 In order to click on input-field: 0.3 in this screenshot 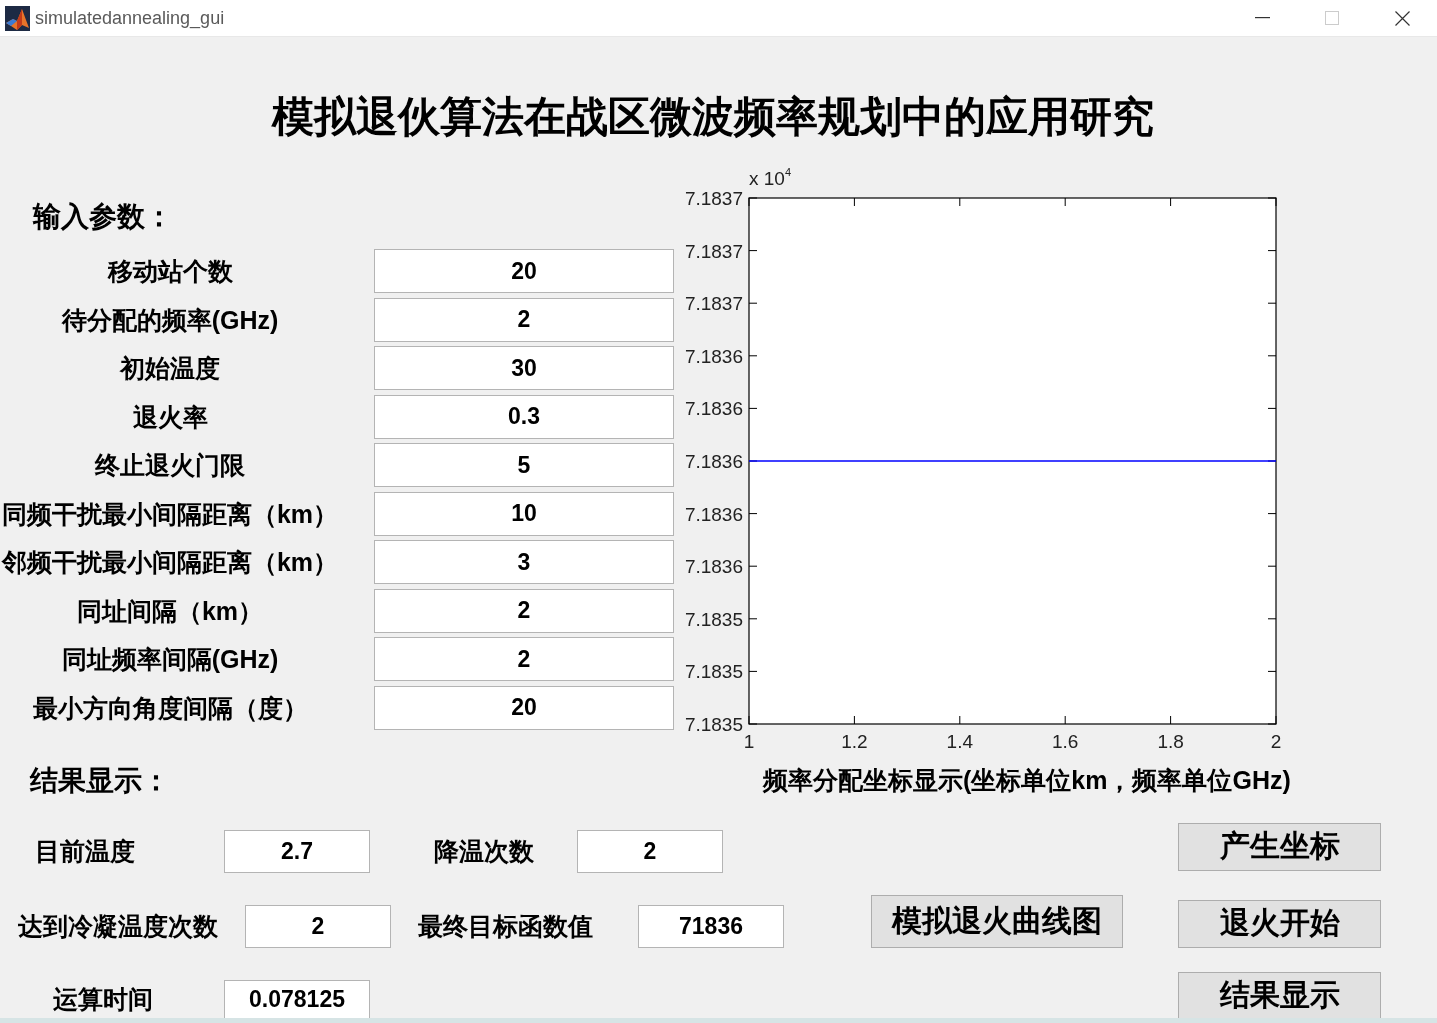, I will do `click(524, 416)`.